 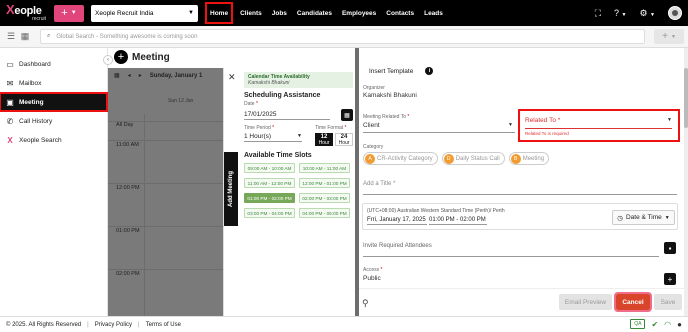 What do you see at coordinates (599, 125) in the screenshot?
I see `related-to-select: Related To * ▼ Related To is required` at bounding box center [599, 125].